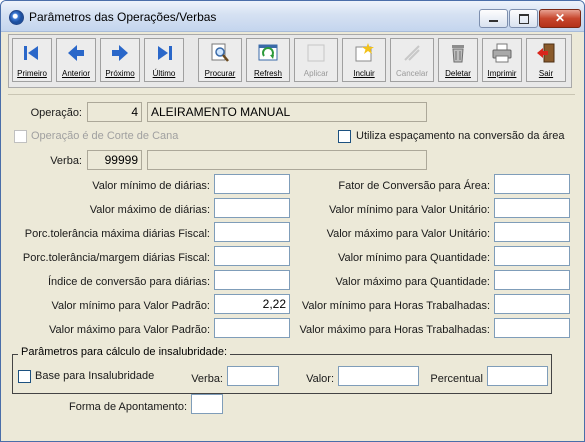 The width and height of the screenshot is (585, 442). Describe the element at coordinates (252, 232) in the screenshot. I see `tolerancia-max-fiscal-field` at that location.